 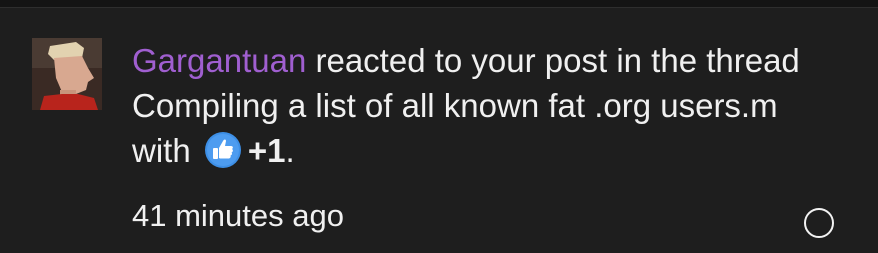 I want to click on avatar, so click(x=67, y=74).